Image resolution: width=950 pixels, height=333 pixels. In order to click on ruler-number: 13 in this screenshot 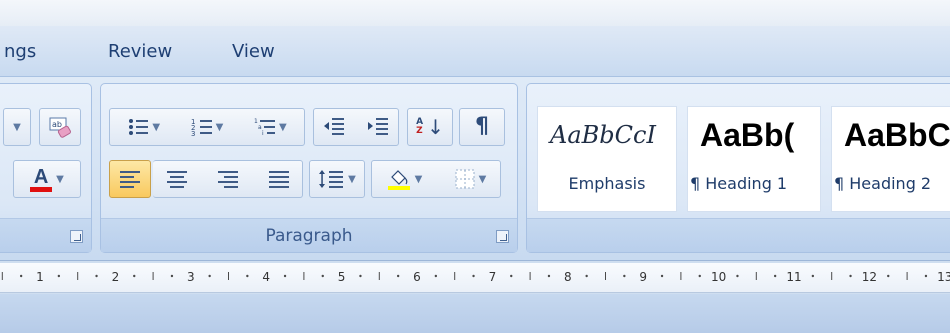, I will do `click(943, 277)`.